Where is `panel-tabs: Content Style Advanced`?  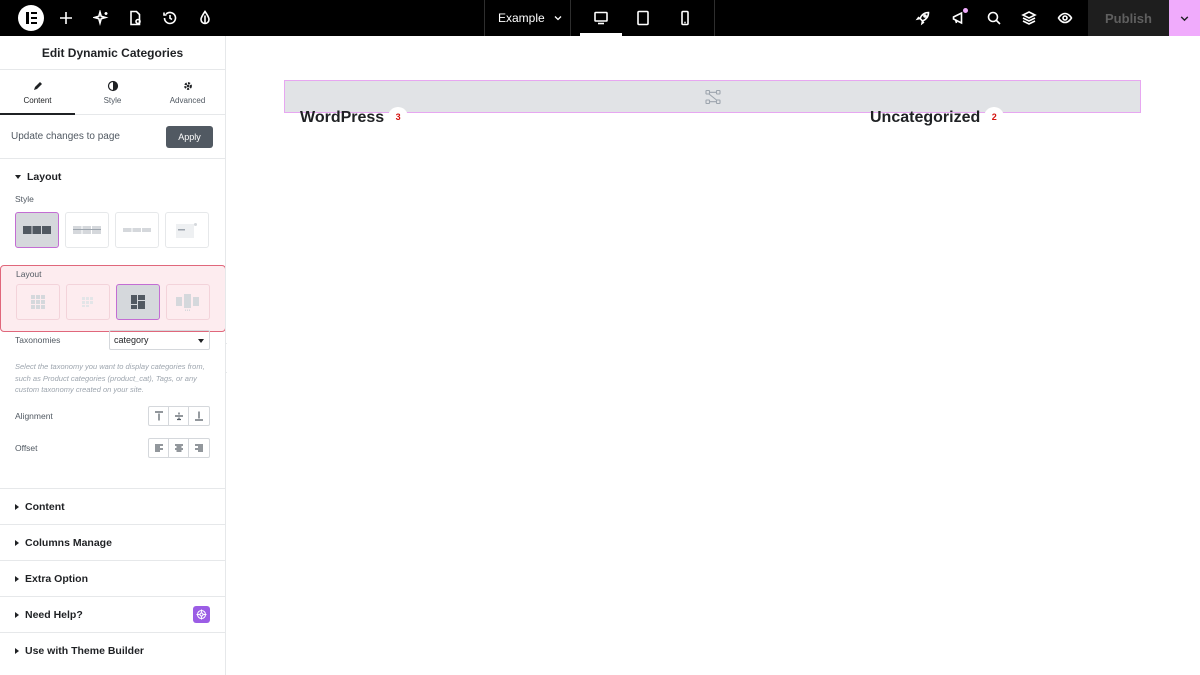 panel-tabs: Content Style Advanced is located at coordinates (112, 92).